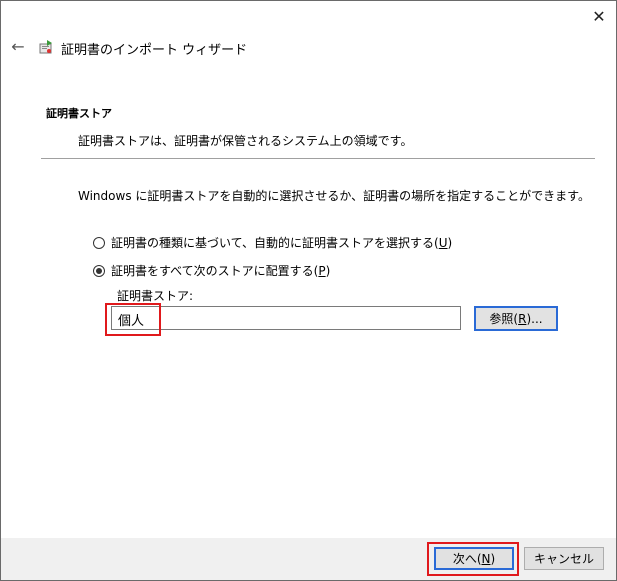 This screenshot has height=581, width=617. What do you see at coordinates (99, 270) in the screenshot?
I see `radio-button-place` at bounding box center [99, 270].